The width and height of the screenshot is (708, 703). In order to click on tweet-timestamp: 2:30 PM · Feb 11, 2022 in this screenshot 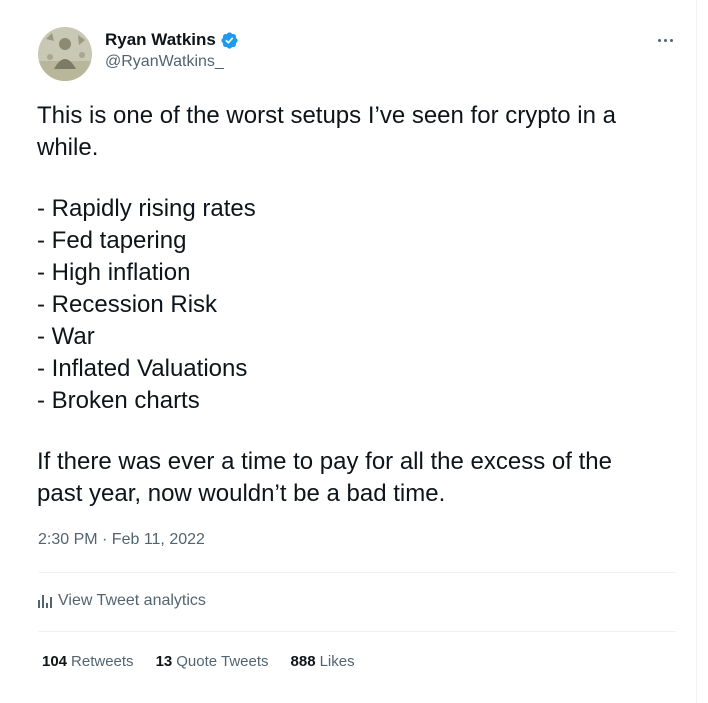, I will do `click(121, 540)`.